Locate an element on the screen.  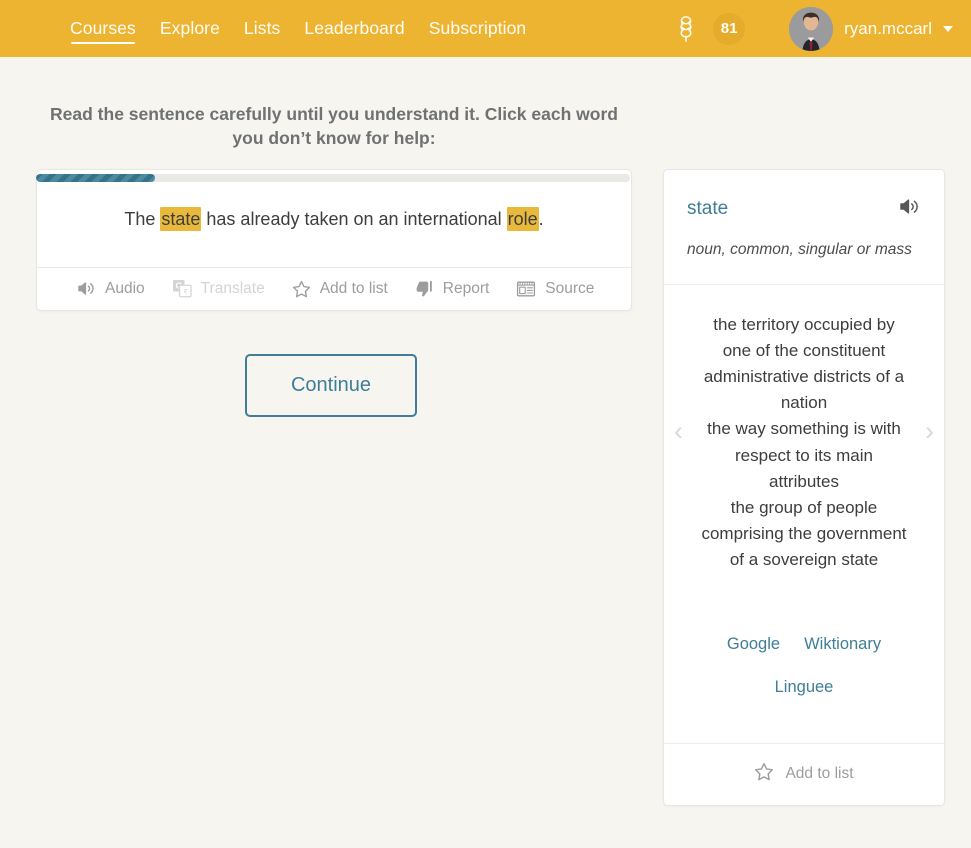
report-button: Report is located at coordinates (452, 288).